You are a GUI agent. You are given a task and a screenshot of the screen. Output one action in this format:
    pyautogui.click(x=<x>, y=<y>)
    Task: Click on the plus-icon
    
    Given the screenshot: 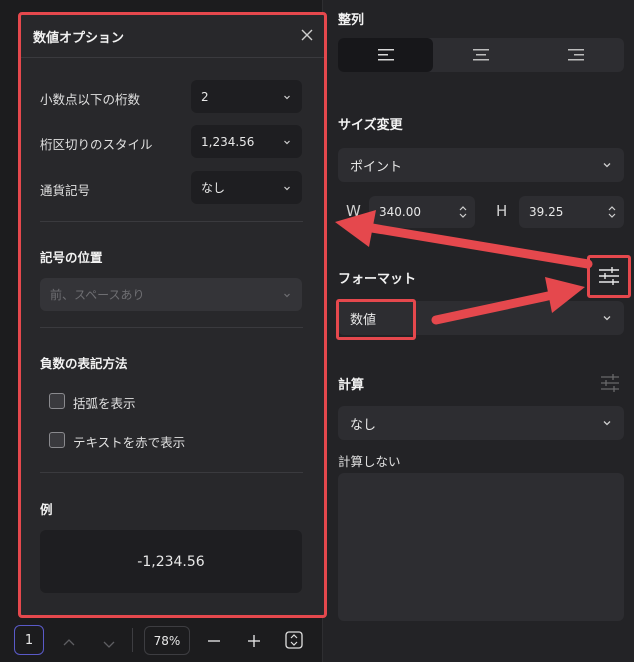 What is the action you would take?
    pyautogui.click(x=254, y=641)
    